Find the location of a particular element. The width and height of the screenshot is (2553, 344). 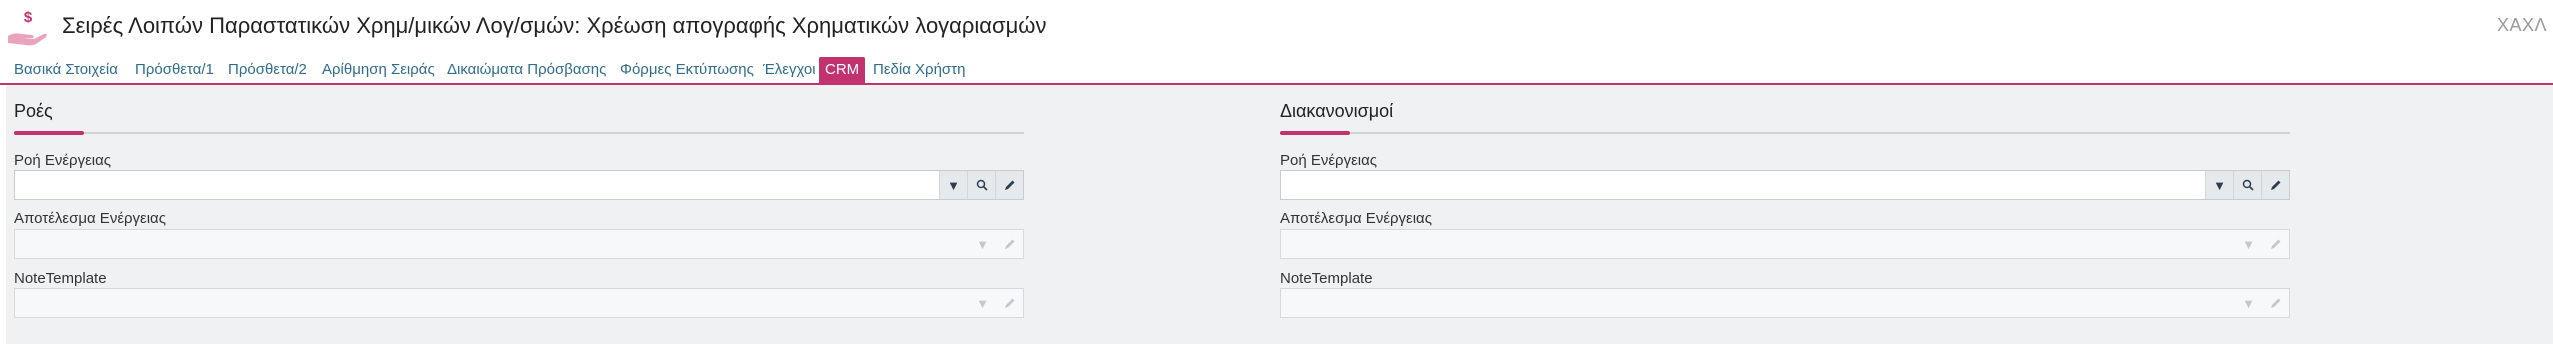

tab-additional-1: Πρόσθετα/1 is located at coordinates (174, 70).